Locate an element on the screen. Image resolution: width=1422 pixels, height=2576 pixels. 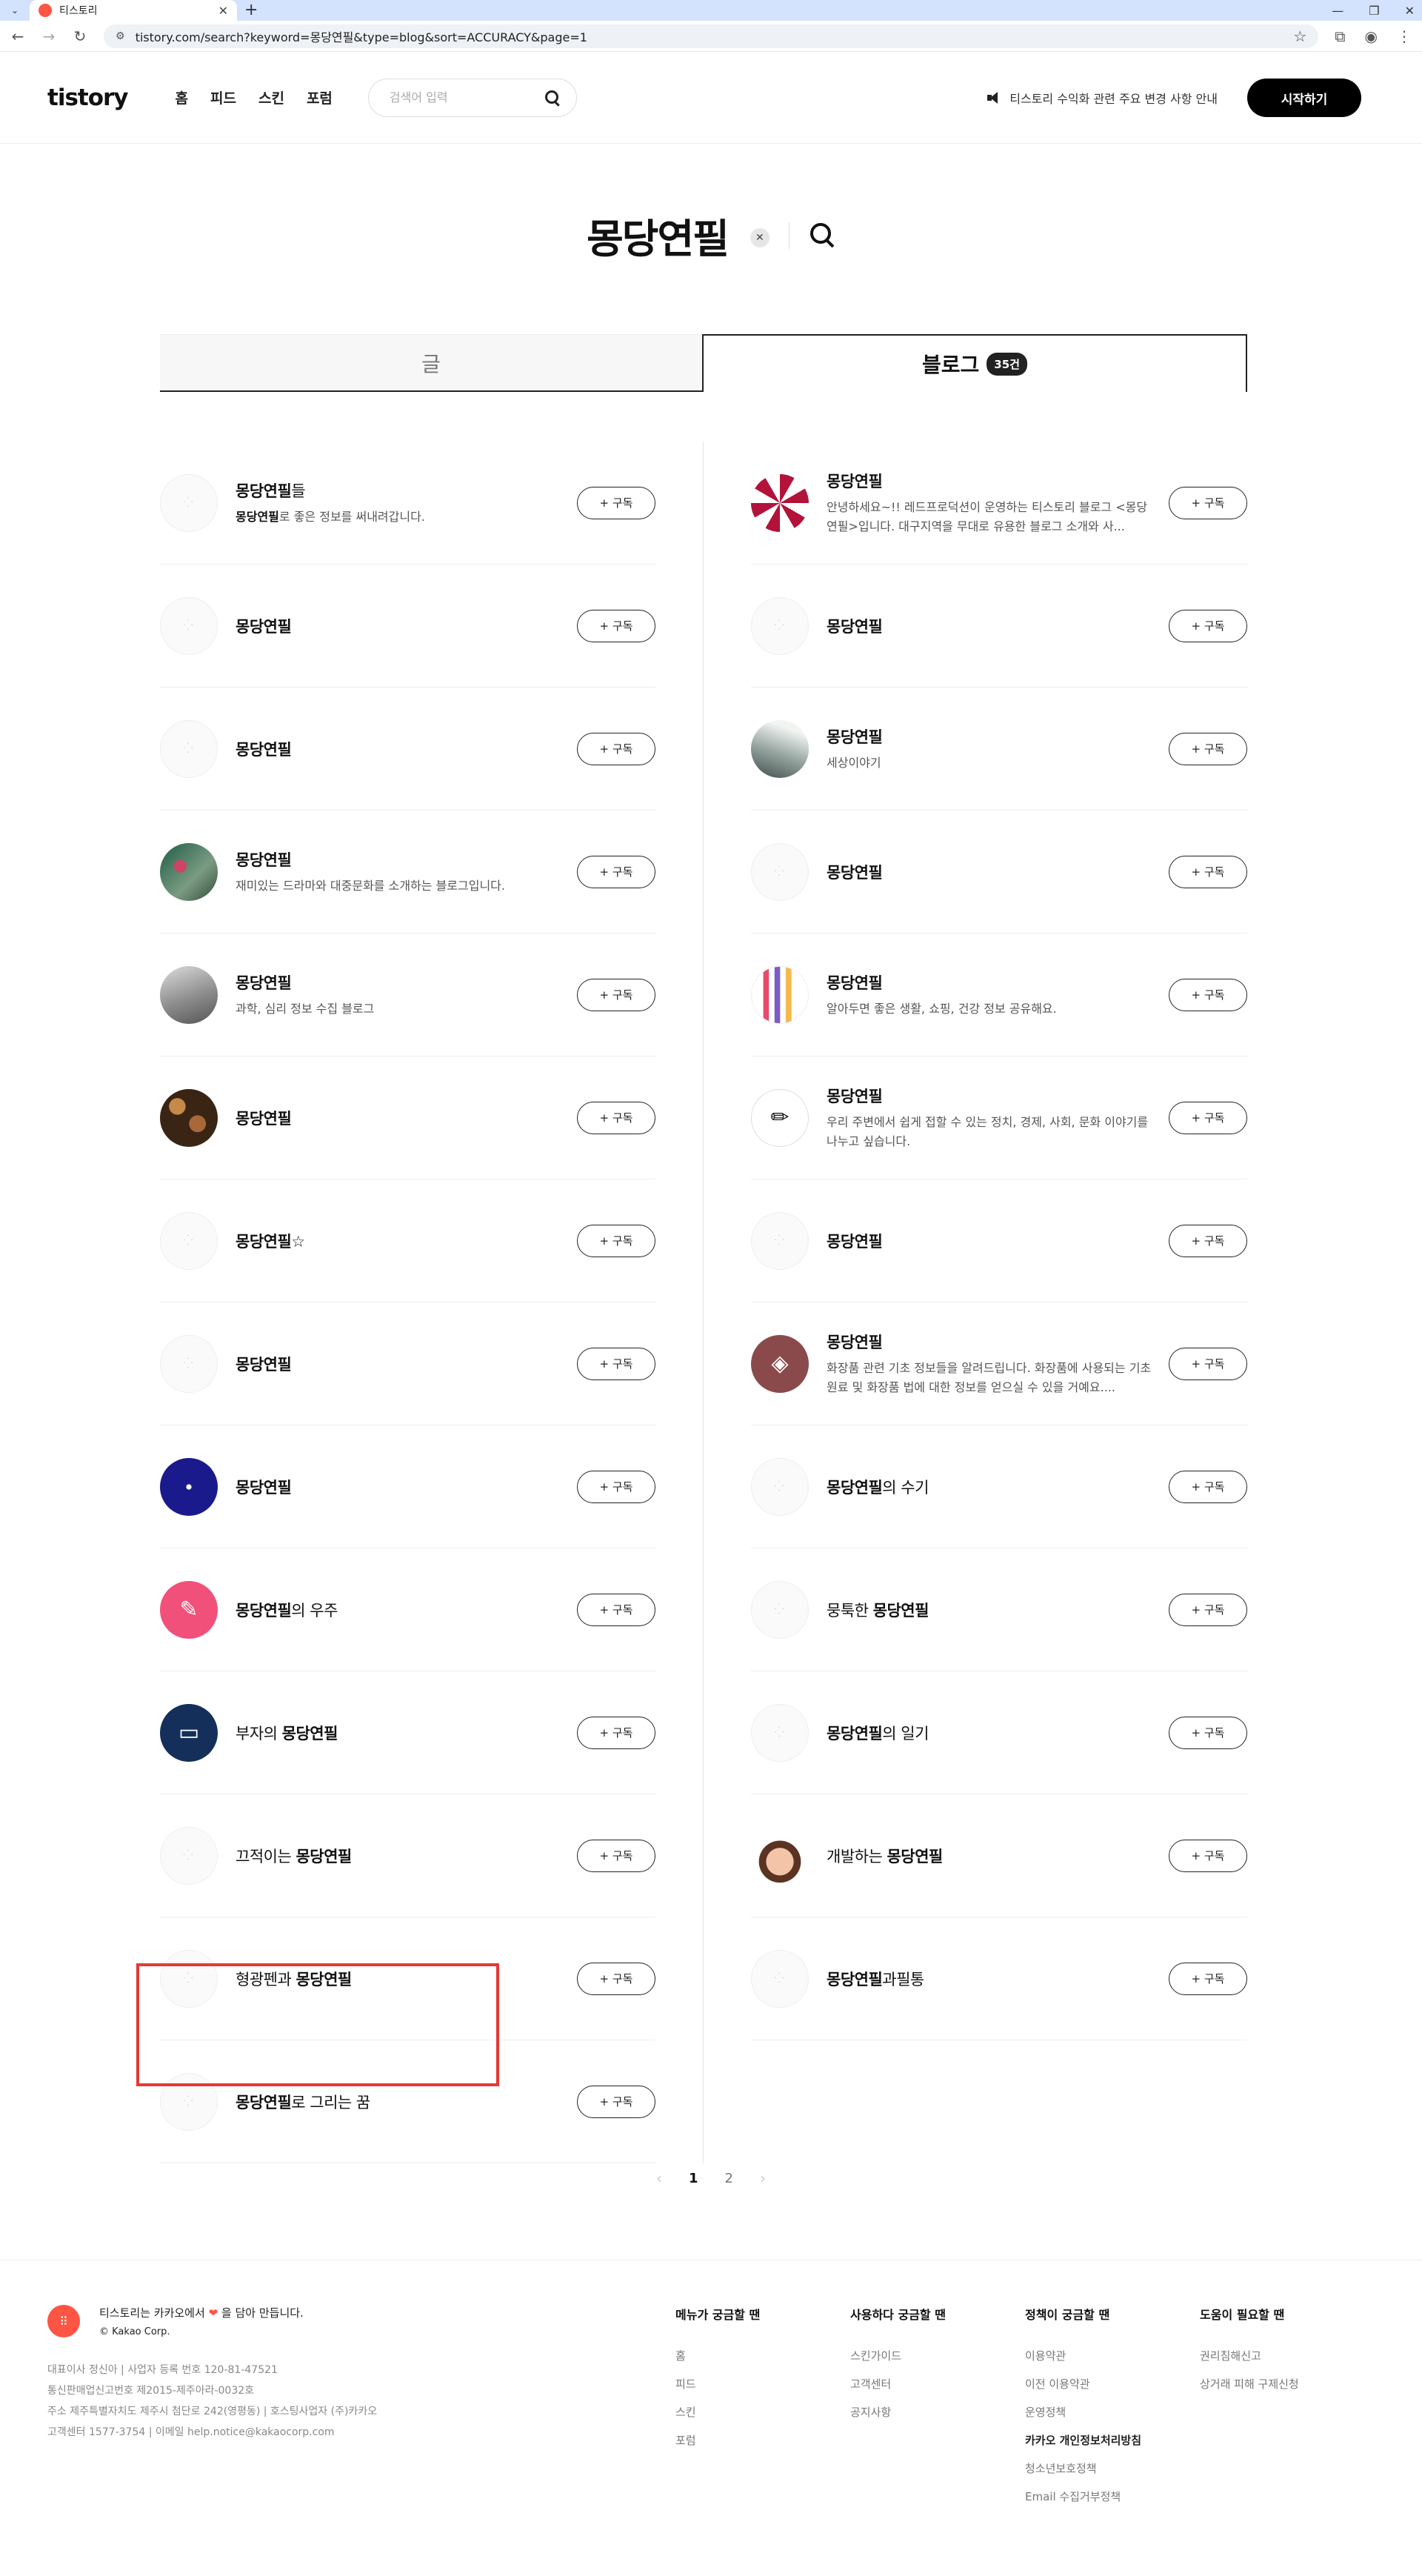
forward-icon: → is located at coordinates (48, 36).